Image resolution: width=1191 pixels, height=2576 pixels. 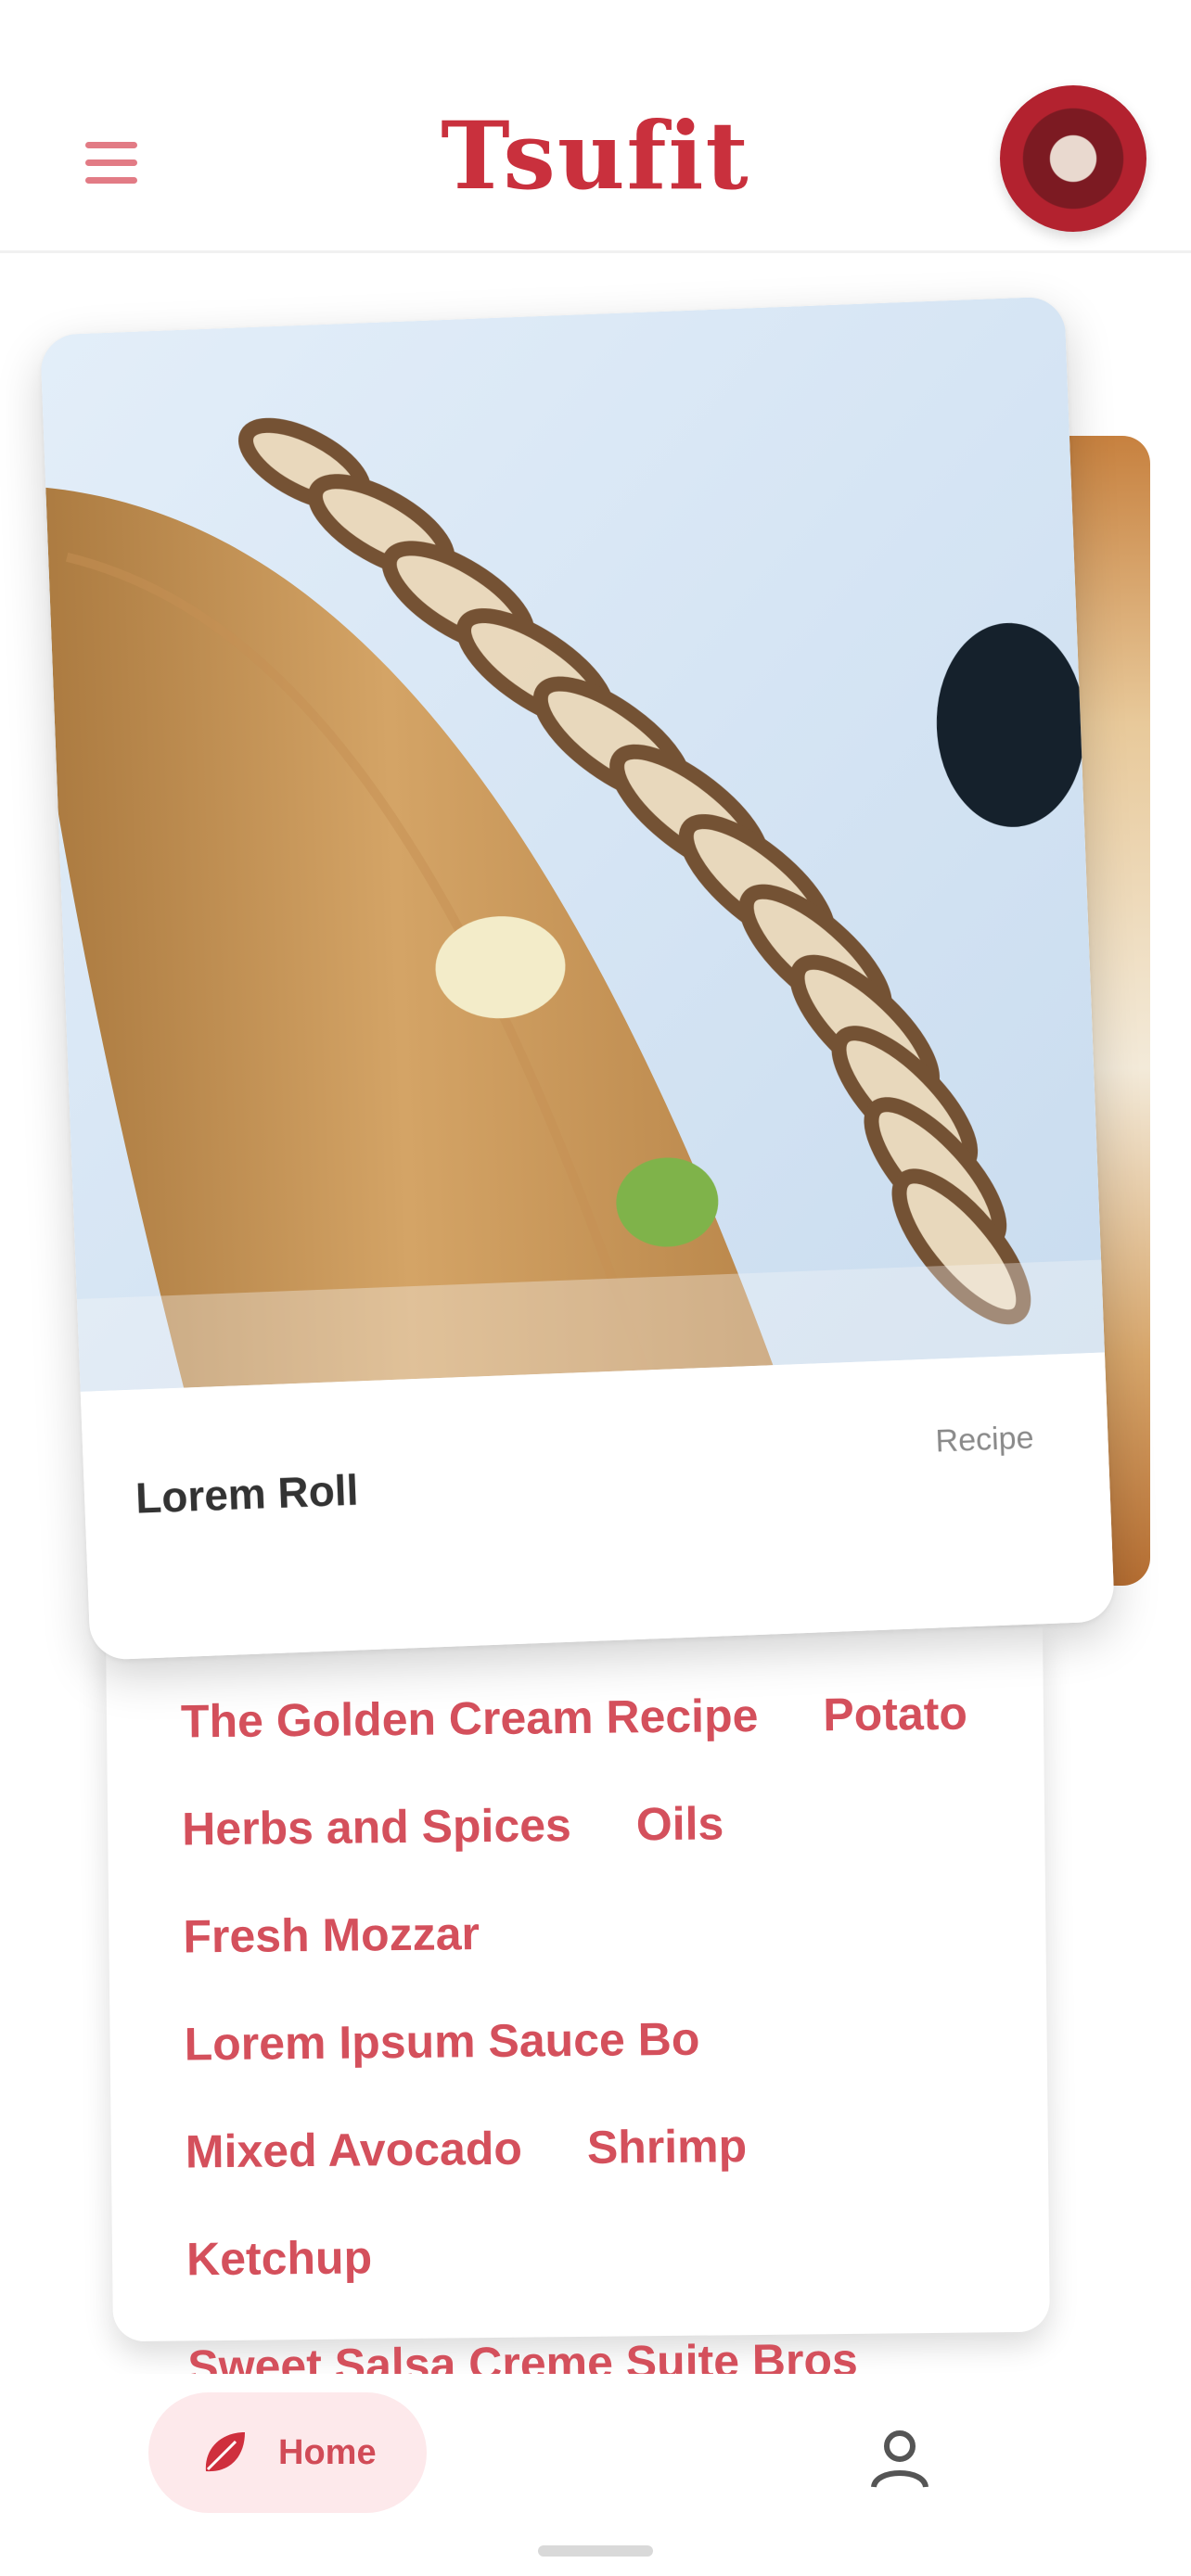 I want to click on leaf-icon, so click(x=225, y=2452).